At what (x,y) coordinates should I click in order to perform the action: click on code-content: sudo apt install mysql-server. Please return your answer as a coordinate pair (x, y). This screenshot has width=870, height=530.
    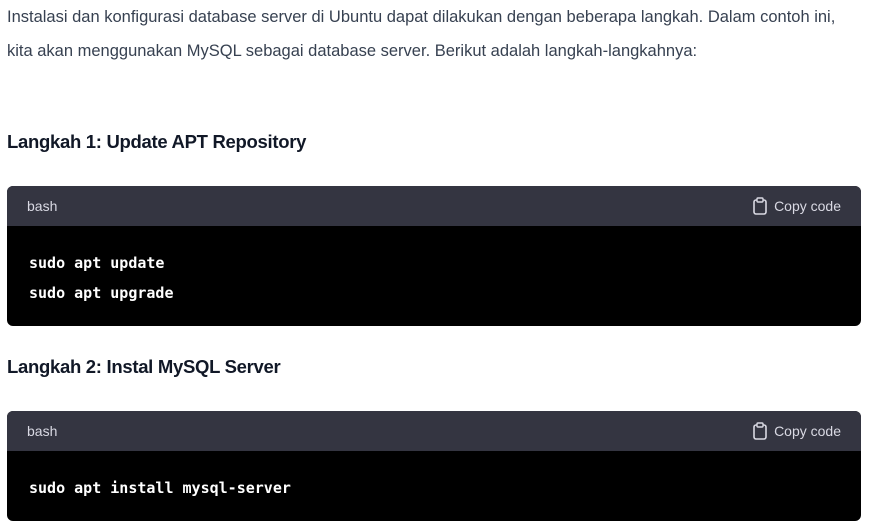
    Looking at the image, I should click on (160, 488).